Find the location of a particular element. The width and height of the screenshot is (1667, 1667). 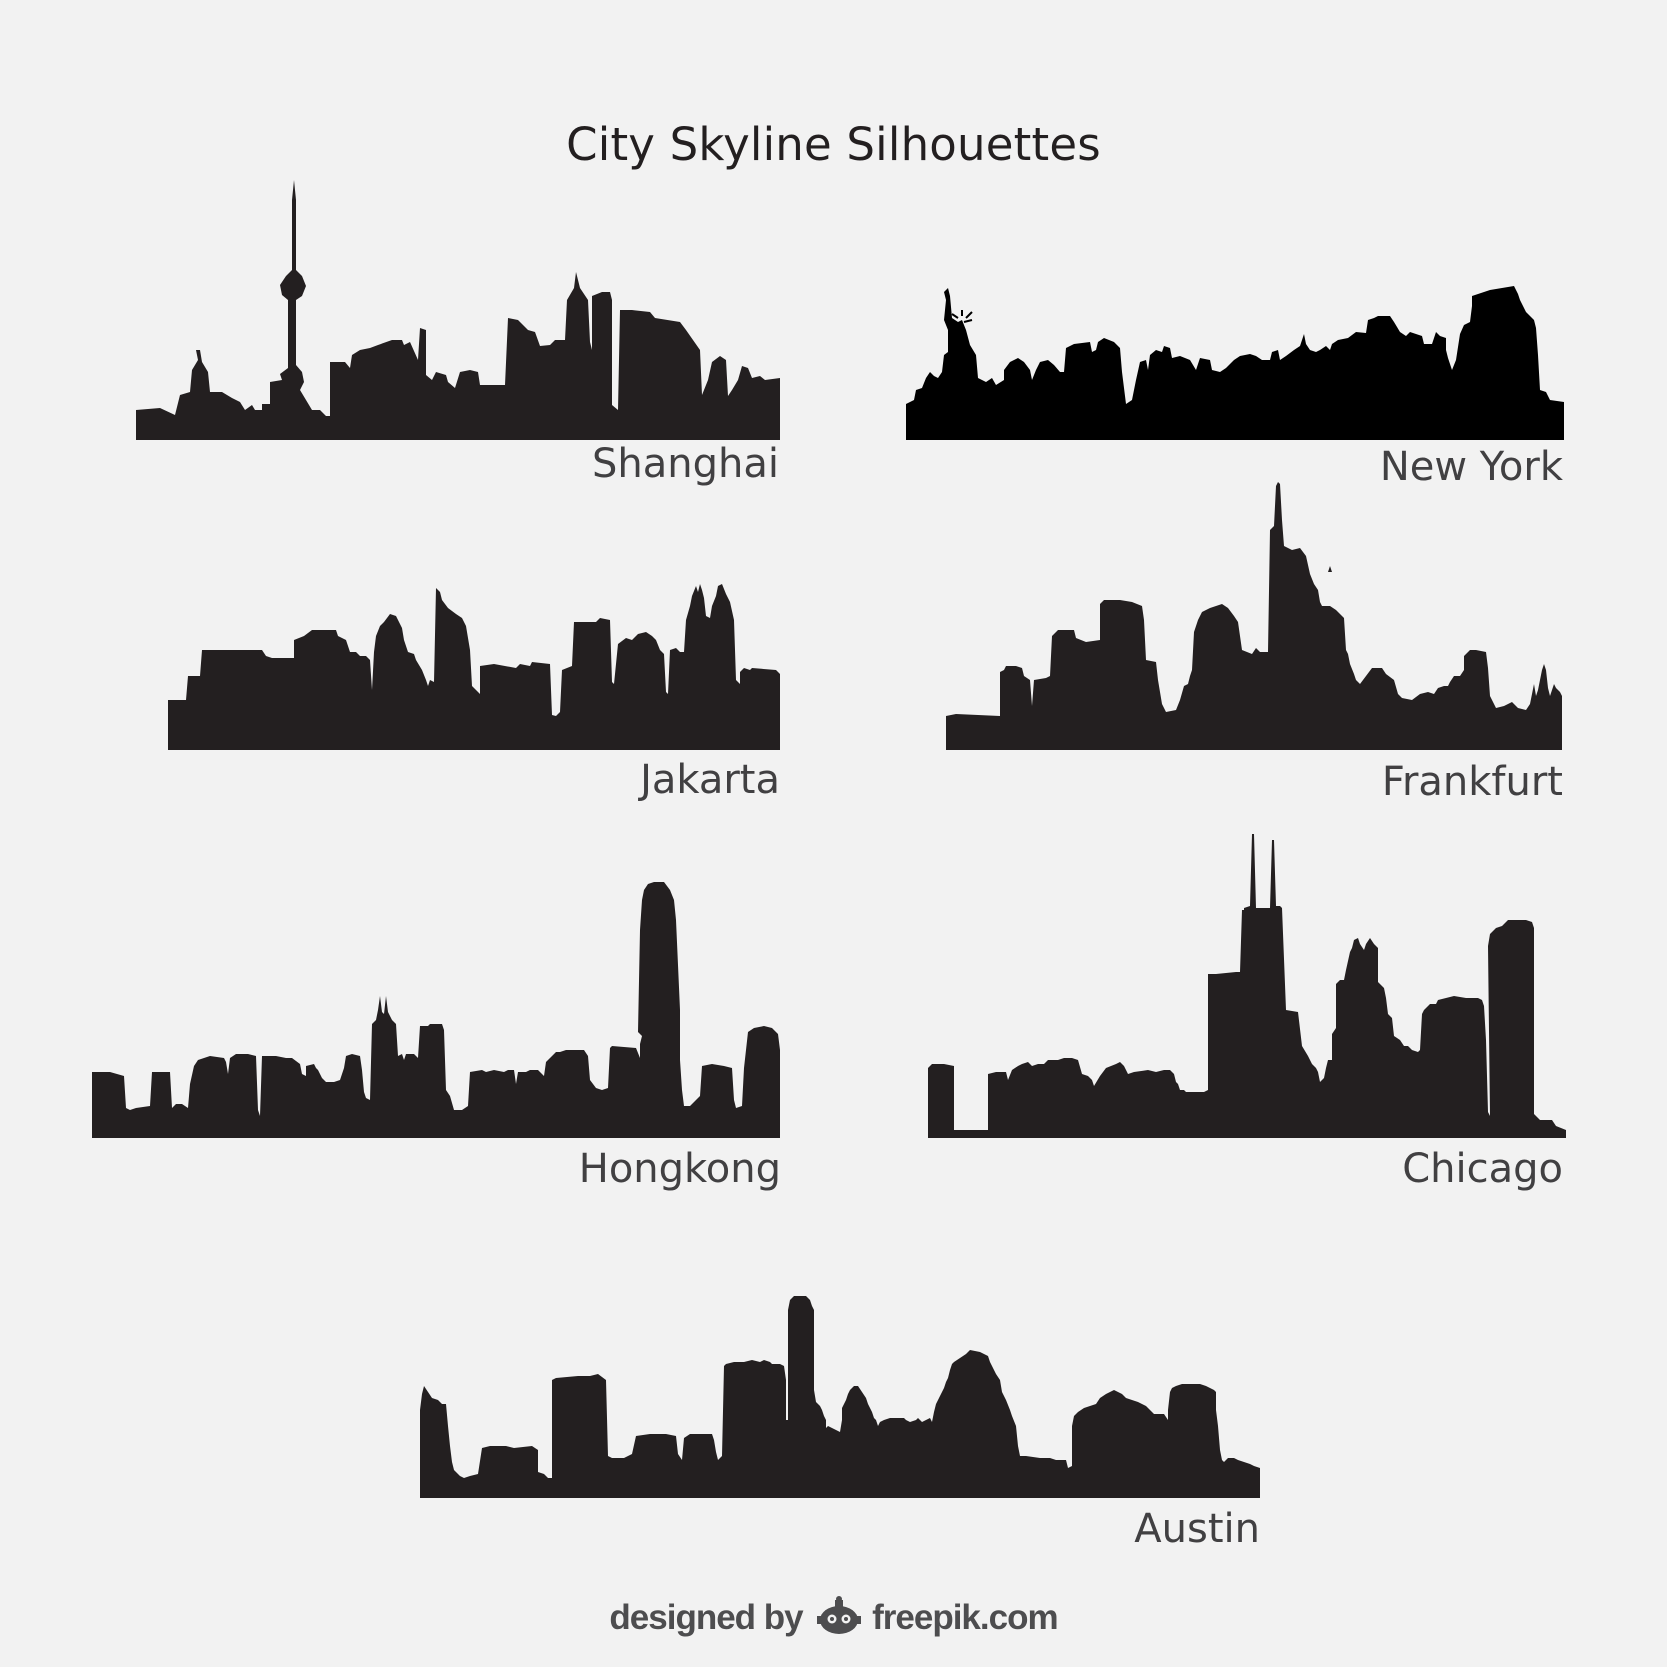

city-label-chicago: Chicago is located at coordinates (1482, 1169).